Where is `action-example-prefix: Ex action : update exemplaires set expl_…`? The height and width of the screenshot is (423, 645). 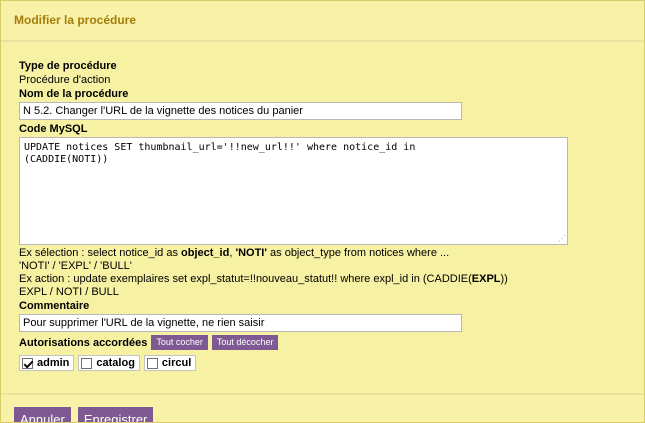
action-example-prefix: Ex action : update exemplaires set expl_… is located at coordinates (245, 279).